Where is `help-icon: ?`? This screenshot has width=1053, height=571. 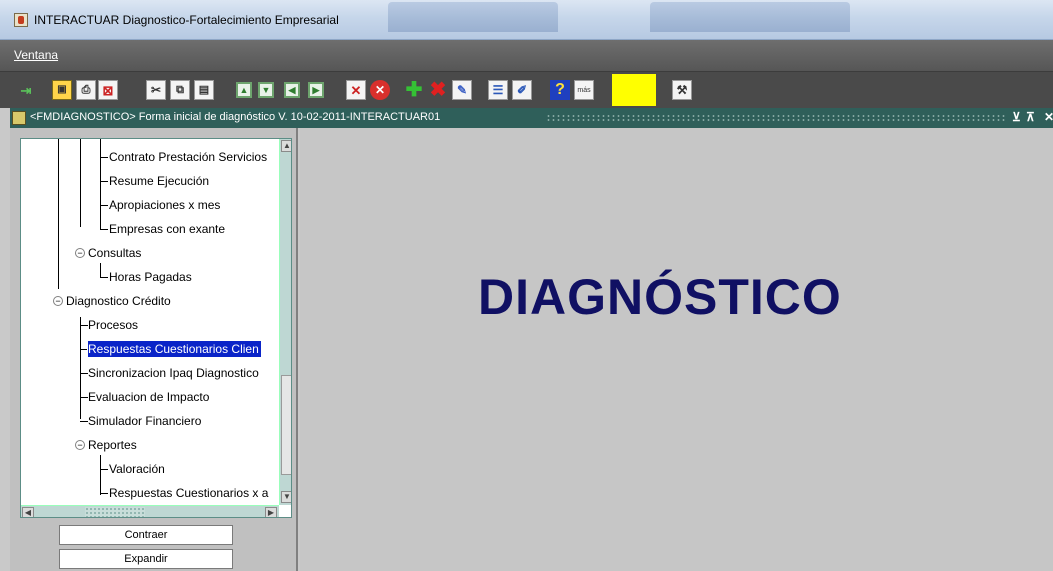 help-icon: ? is located at coordinates (560, 90).